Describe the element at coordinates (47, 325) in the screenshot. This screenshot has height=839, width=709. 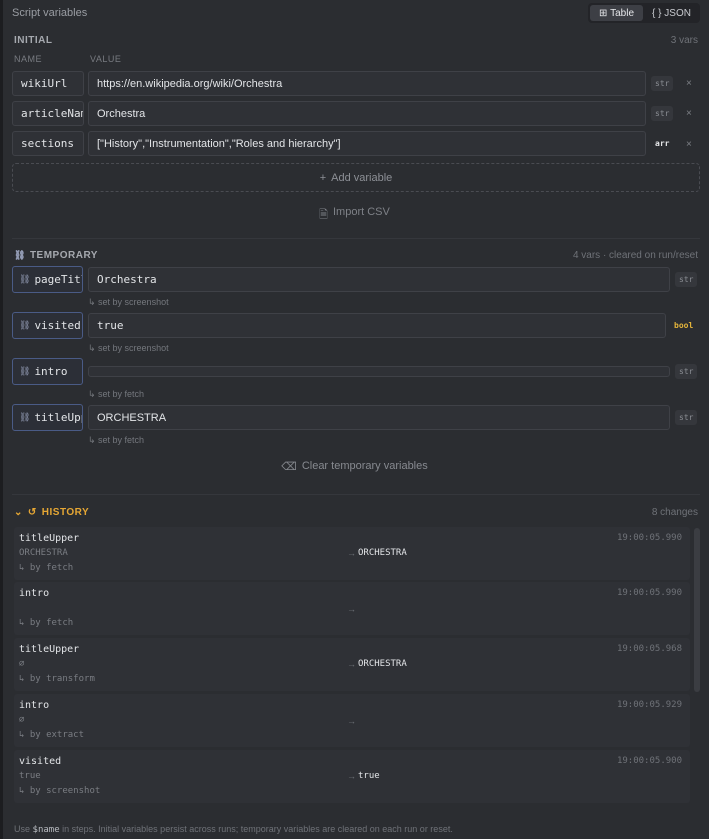
I see `temp-var-name: ⛓ visited` at that location.